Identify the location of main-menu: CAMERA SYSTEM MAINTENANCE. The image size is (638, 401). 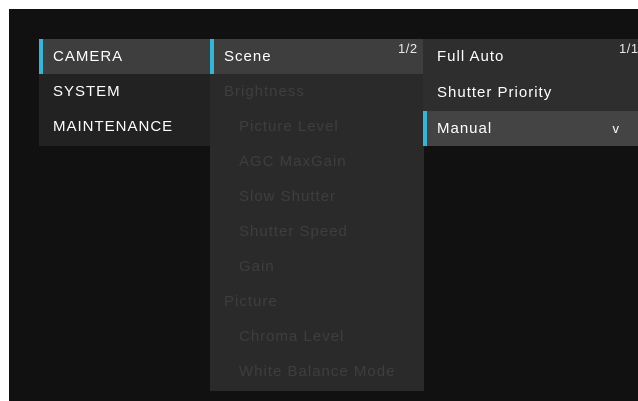
(127, 92).